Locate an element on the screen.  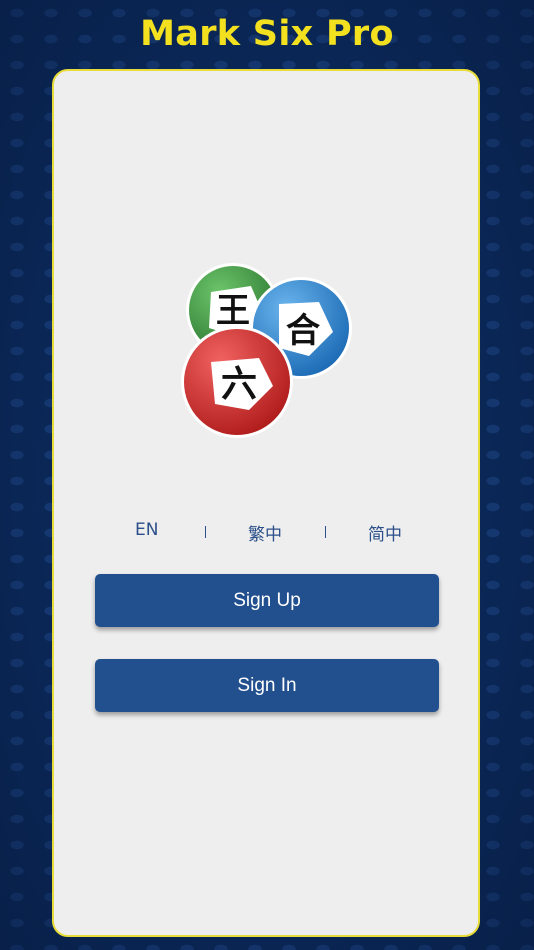
ball-char-2: 合 is located at coordinates (303, 331).